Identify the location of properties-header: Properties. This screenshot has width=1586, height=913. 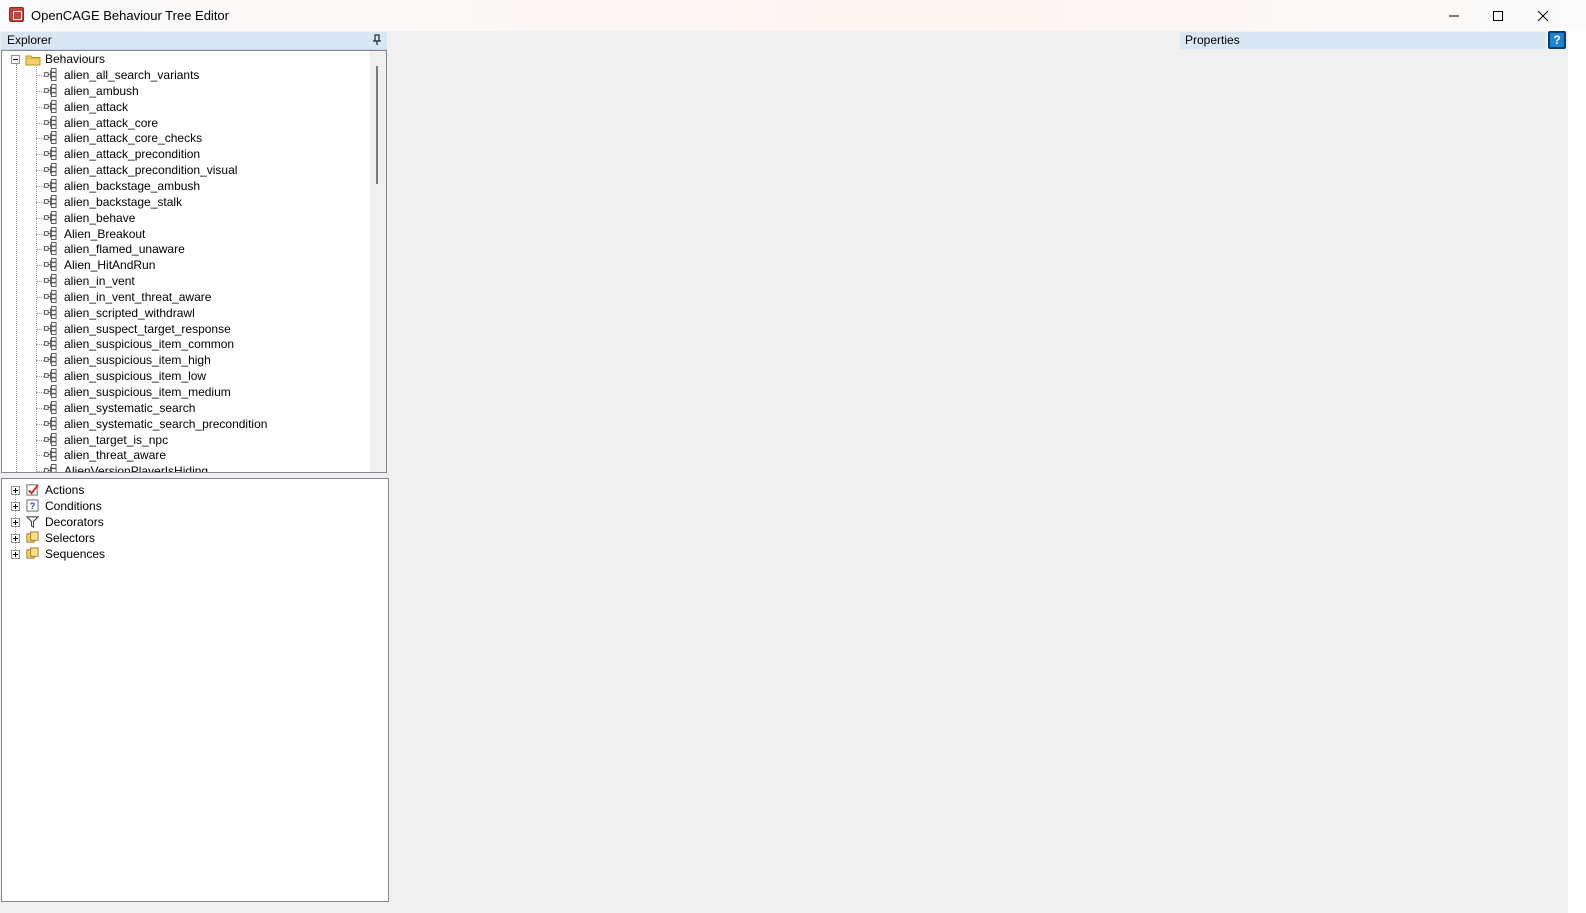
(1363, 40).